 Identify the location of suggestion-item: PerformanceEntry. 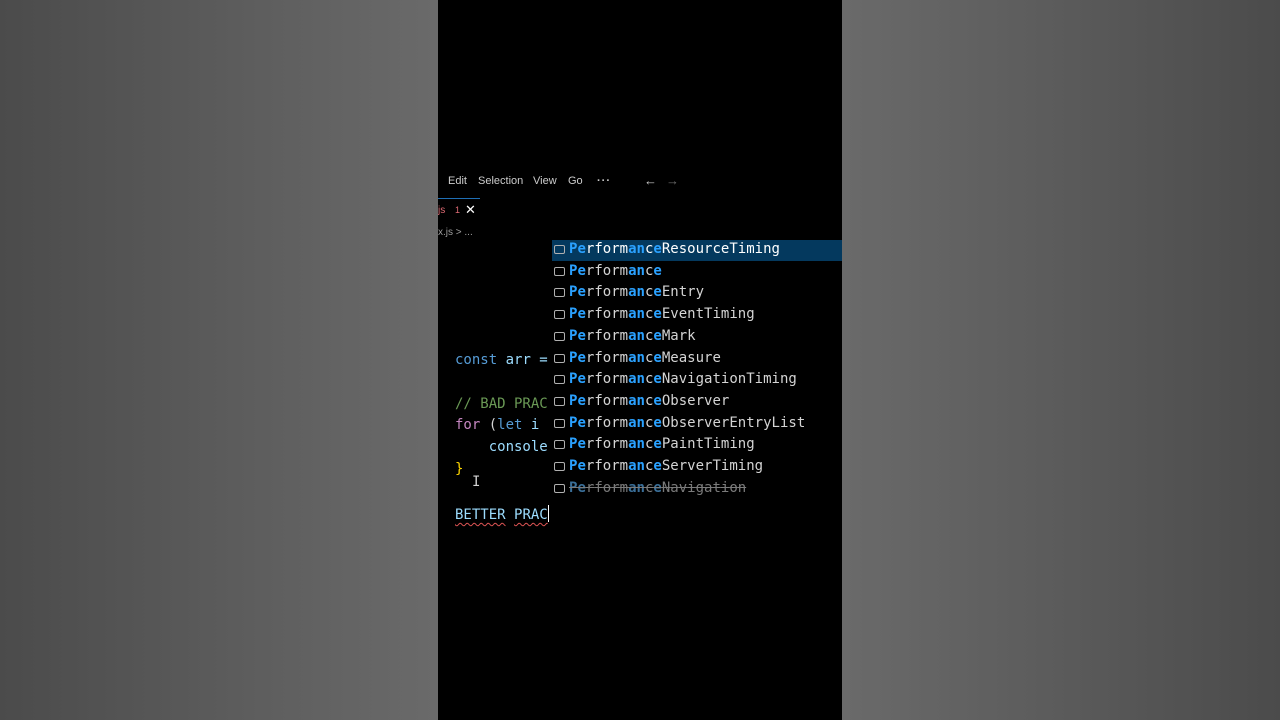
(697, 293).